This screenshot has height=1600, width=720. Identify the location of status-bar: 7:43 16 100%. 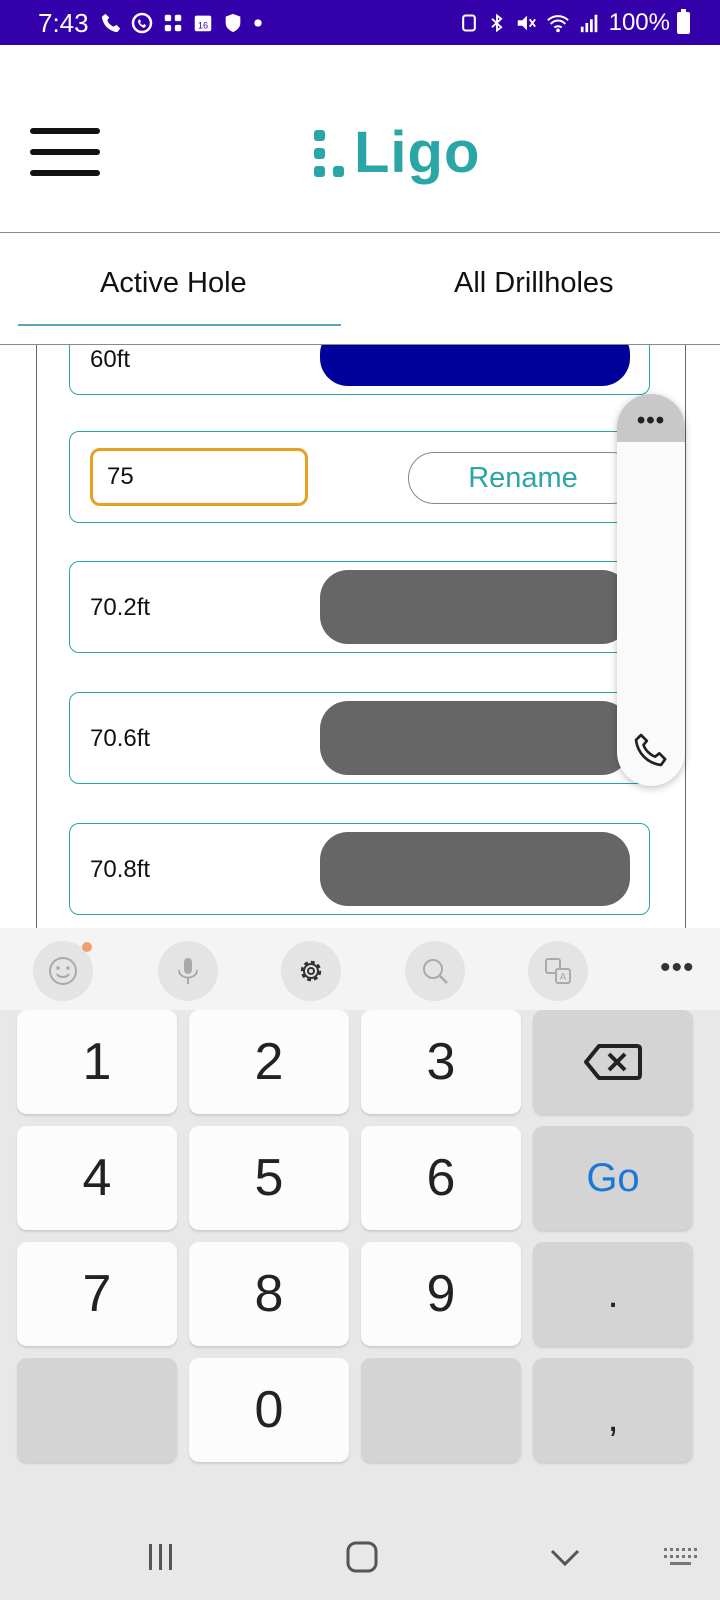
(360, 22).